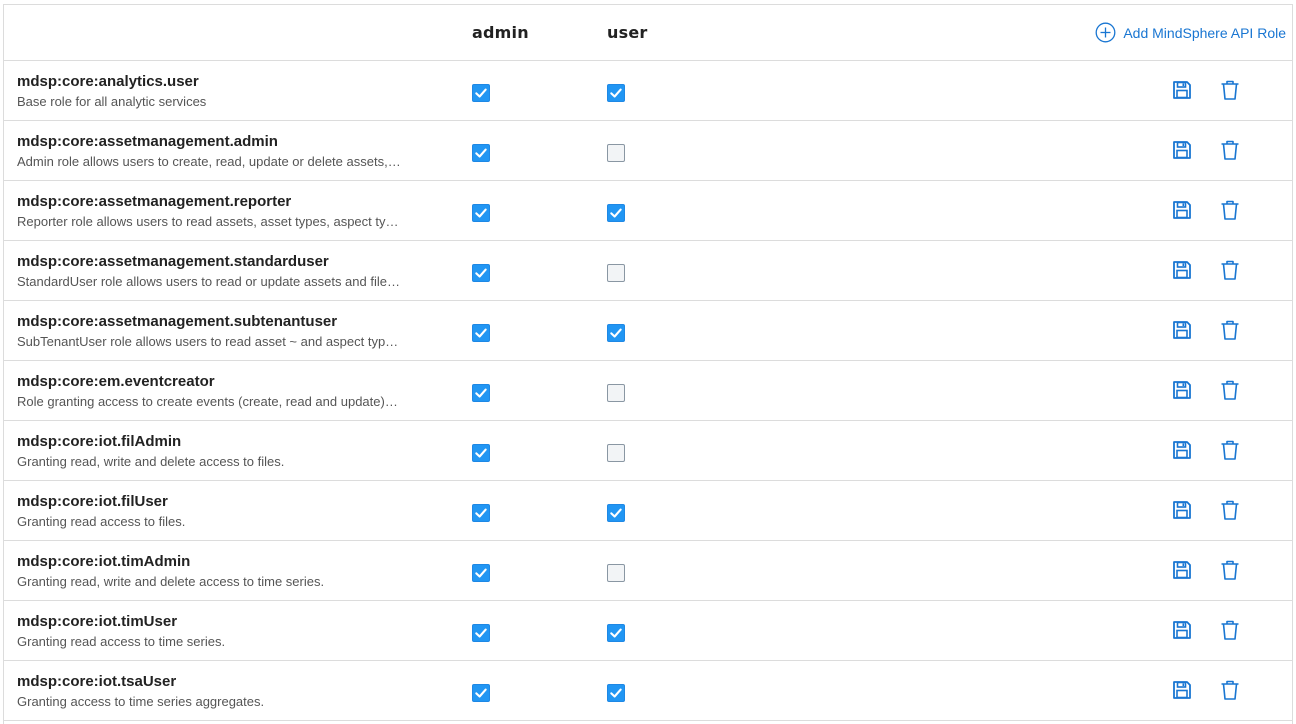 The height and width of the screenshot is (724, 1296). I want to click on role-name: mdsp:core:iot.timUser, so click(97, 621).